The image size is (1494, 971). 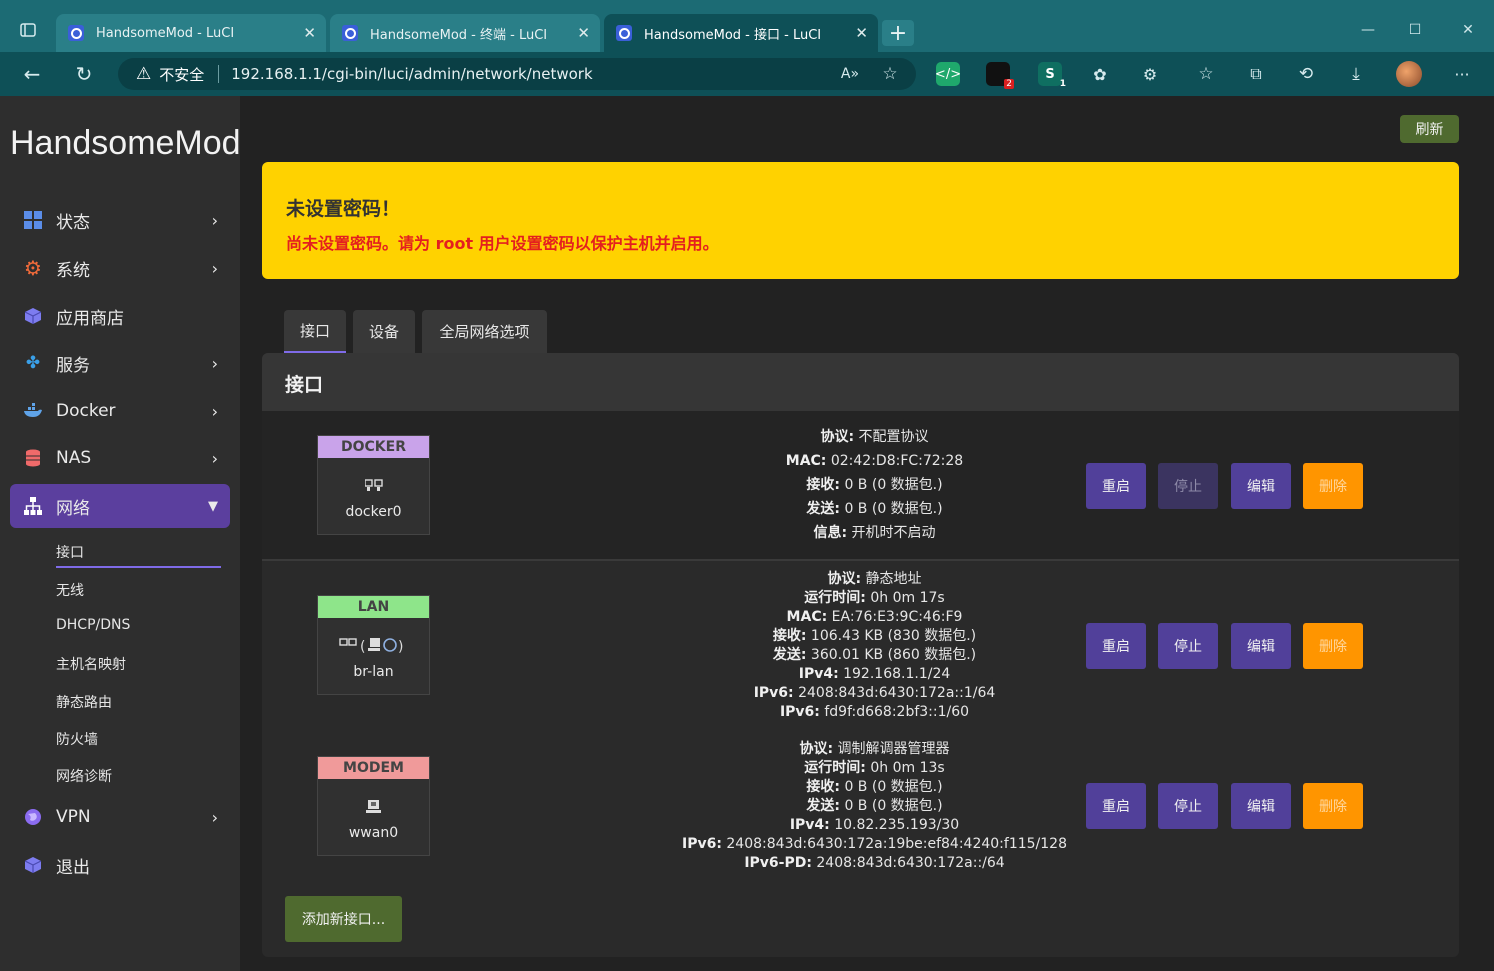 What do you see at coordinates (373, 512) in the screenshot?
I see `interface-device: docker0` at bounding box center [373, 512].